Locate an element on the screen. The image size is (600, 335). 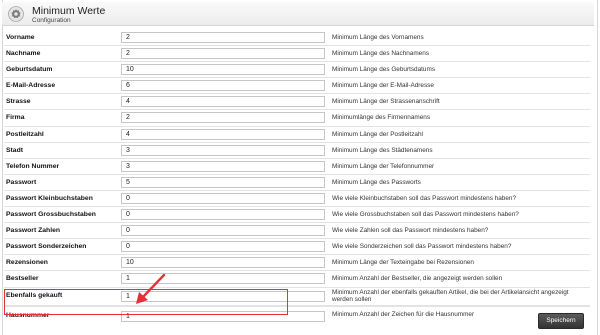
setting-label: Passwort Zahlen is located at coordinates (33, 231).